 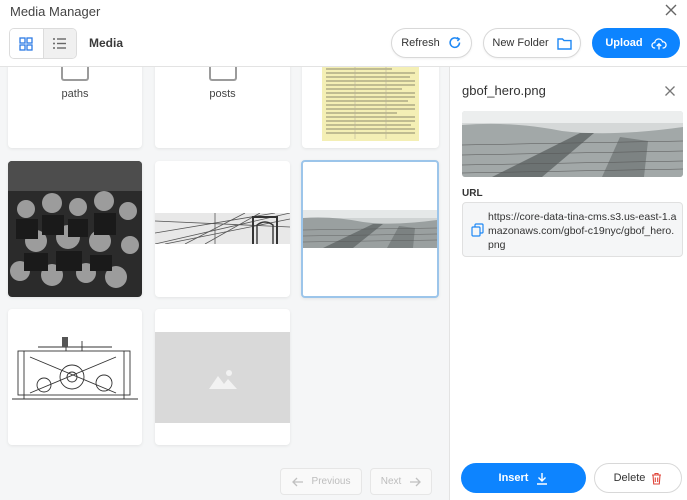 I want to click on copy-icon, so click(x=477, y=230).